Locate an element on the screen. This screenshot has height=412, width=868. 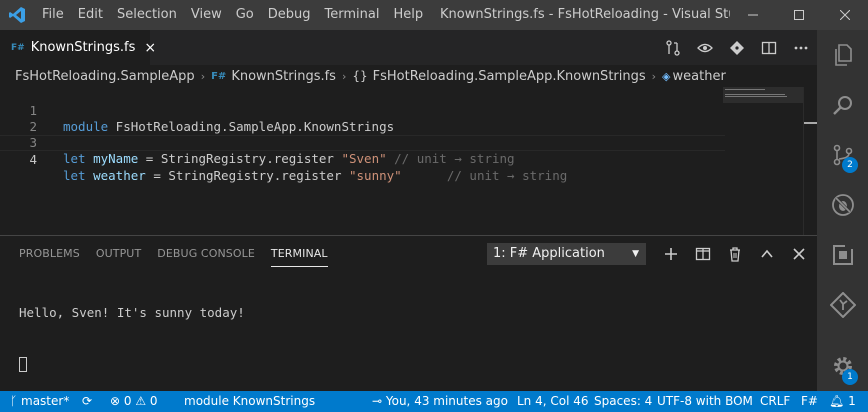
minimize-button is located at coordinates (753, 15).